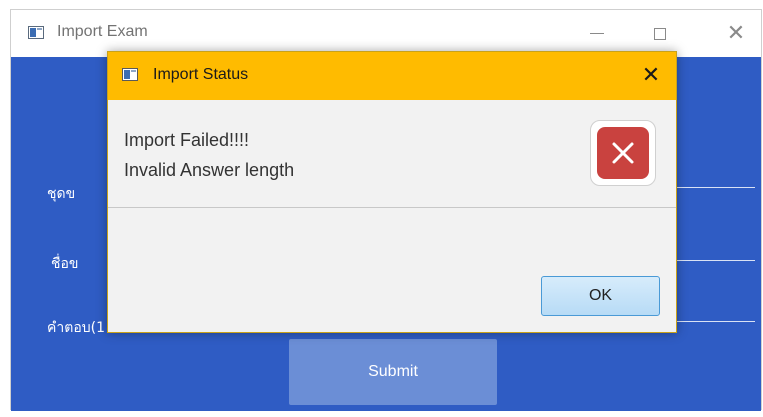 This screenshot has width=763, height=417. I want to click on maximize-icon, so click(660, 33).